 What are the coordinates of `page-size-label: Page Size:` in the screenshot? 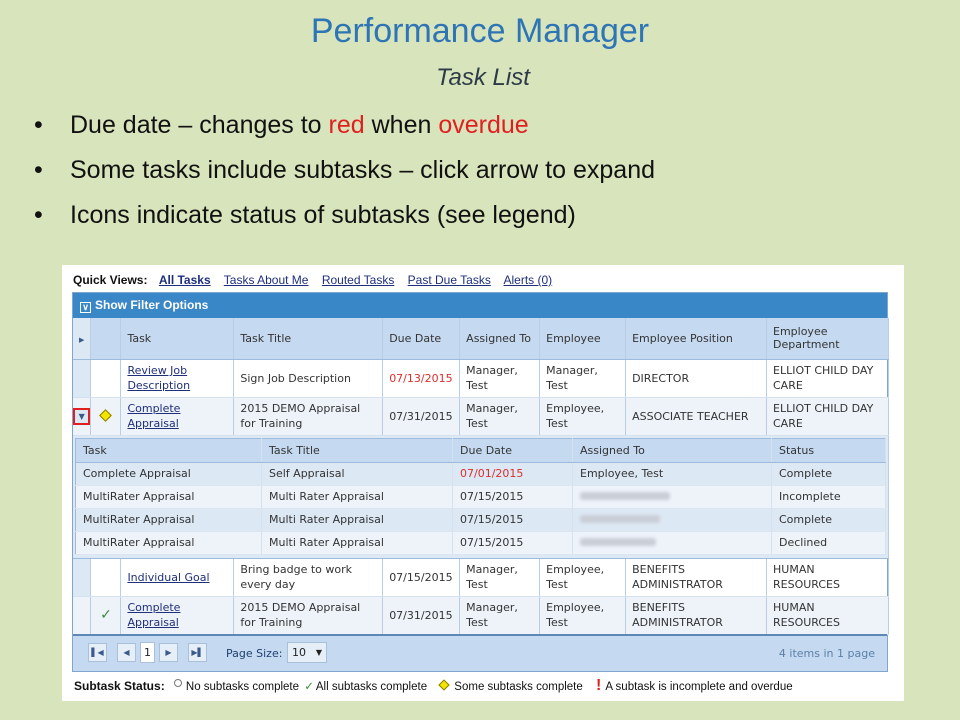 It's located at (254, 653).